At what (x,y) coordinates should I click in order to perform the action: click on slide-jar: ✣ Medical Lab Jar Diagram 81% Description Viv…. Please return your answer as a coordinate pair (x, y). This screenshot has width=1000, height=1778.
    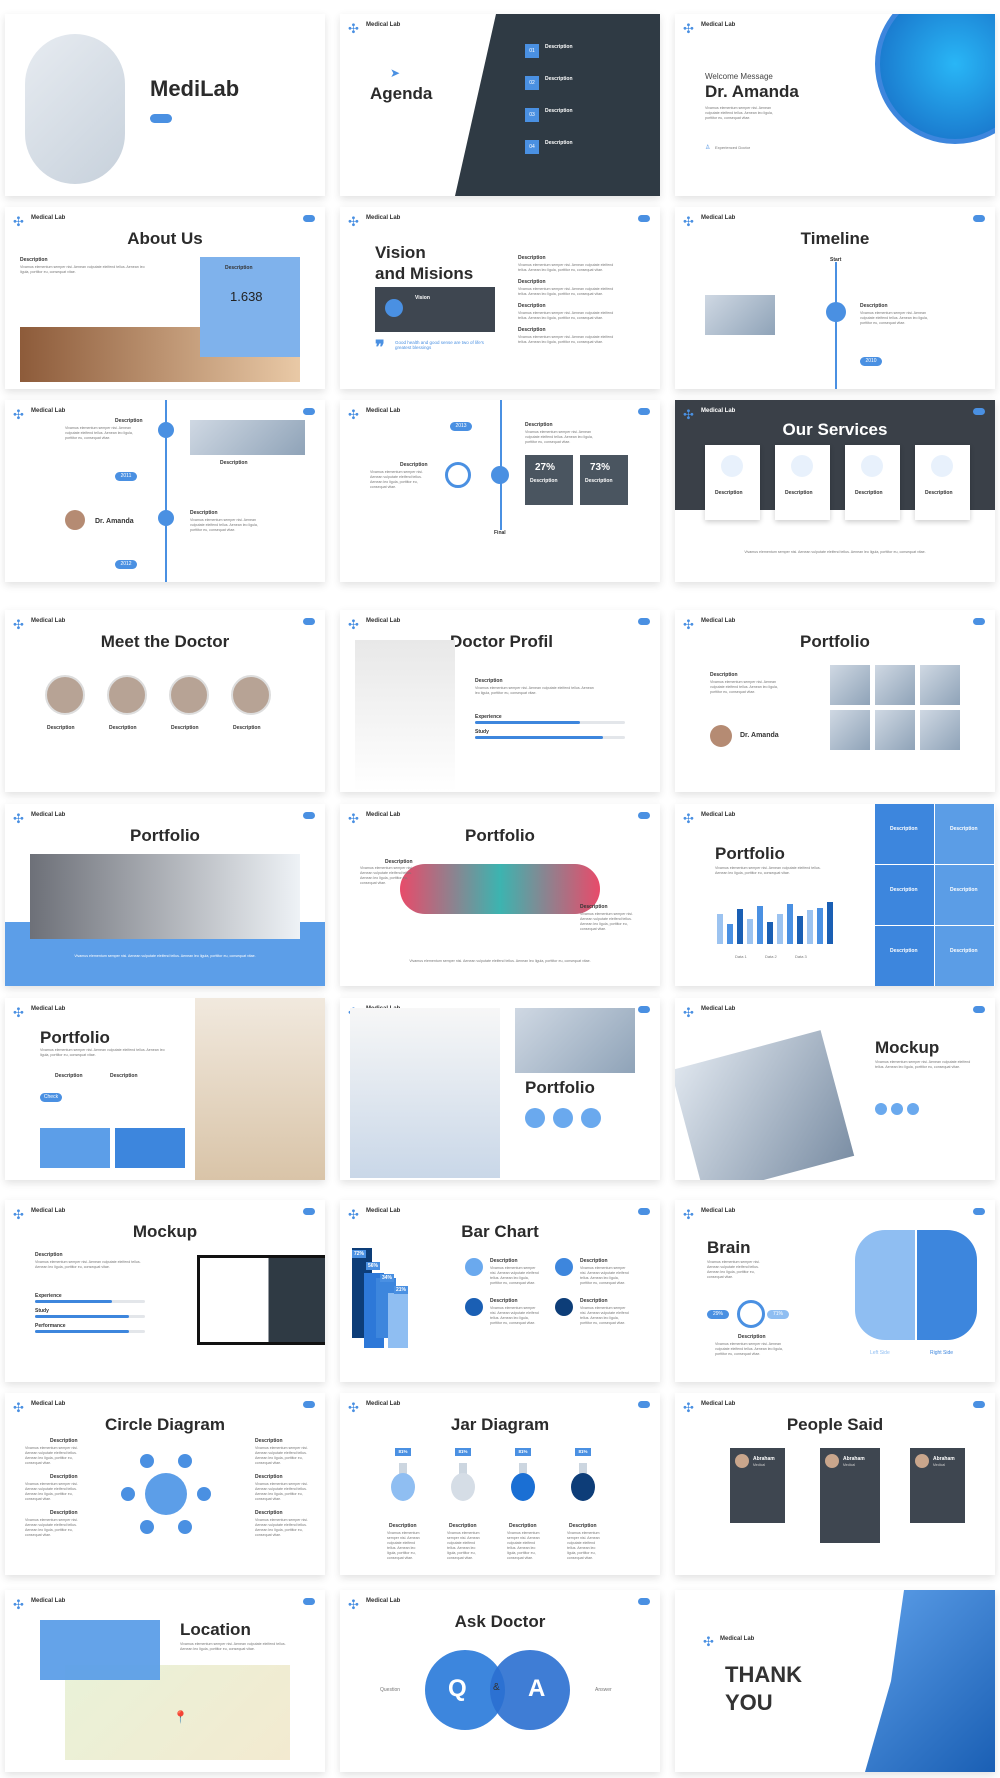
    Looking at the image, I should click on (500, 1484).